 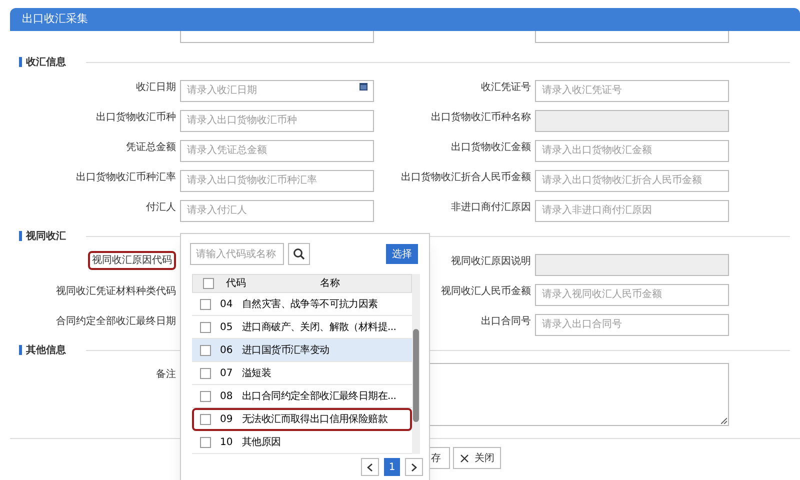 What do you see at coordinates (161, 208) in the screenshot?
I see `field-label: 付汇人` at bounding box center [161, 208].